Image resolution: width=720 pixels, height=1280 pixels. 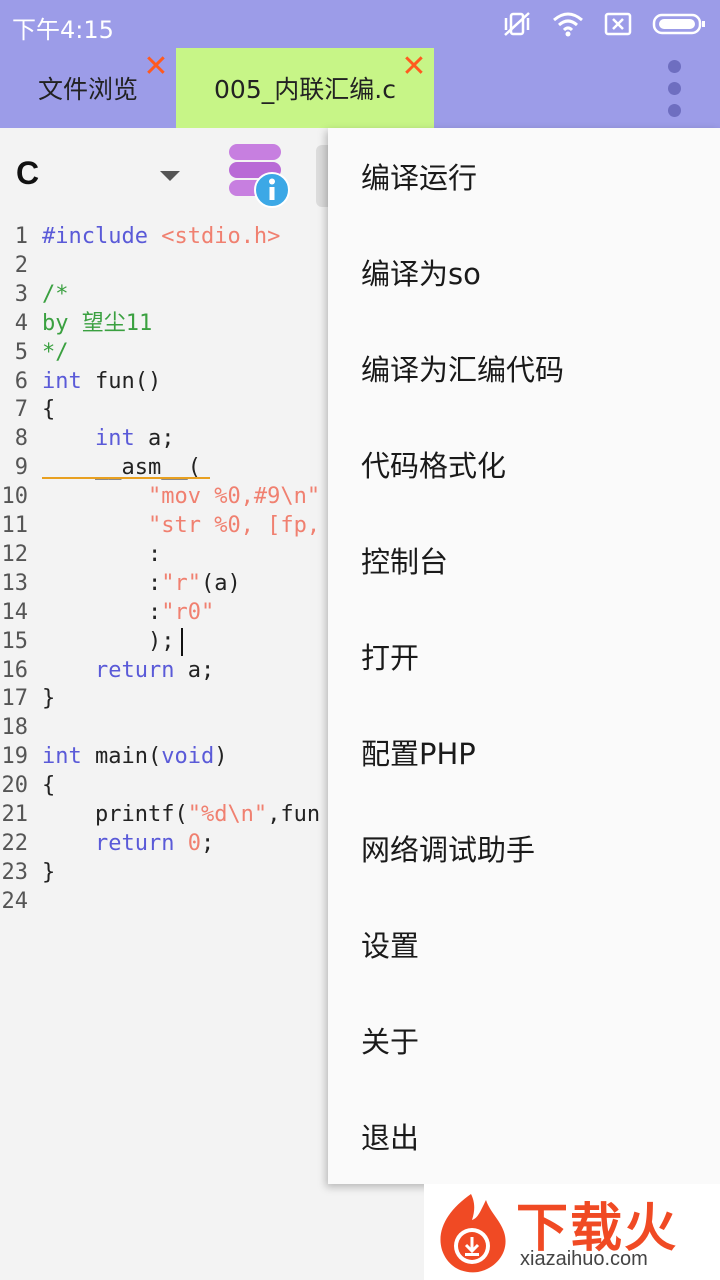 I want to click on menu-item: 代码格式化, so click(x=524, y=464).